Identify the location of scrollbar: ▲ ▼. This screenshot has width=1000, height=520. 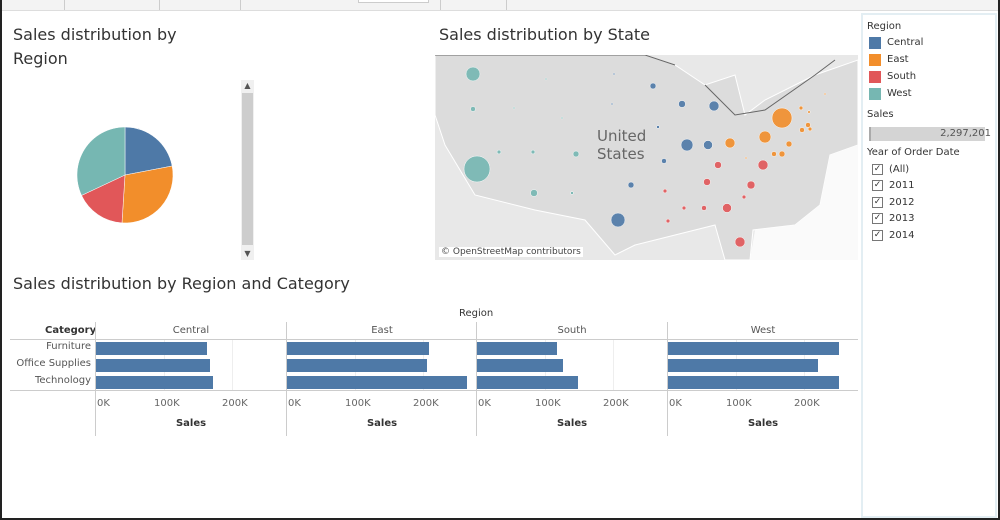
(247, 170).